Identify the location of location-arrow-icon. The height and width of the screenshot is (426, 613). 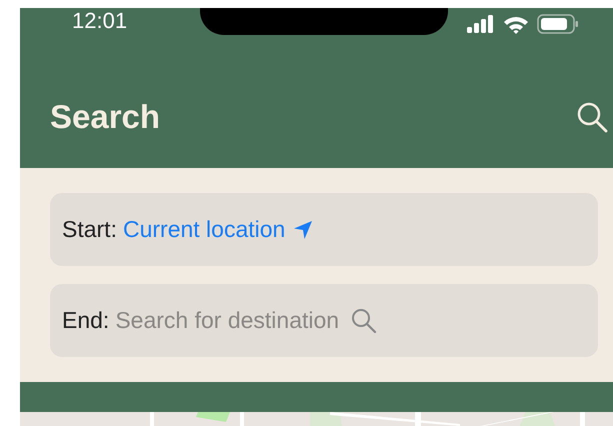
(303, 230).